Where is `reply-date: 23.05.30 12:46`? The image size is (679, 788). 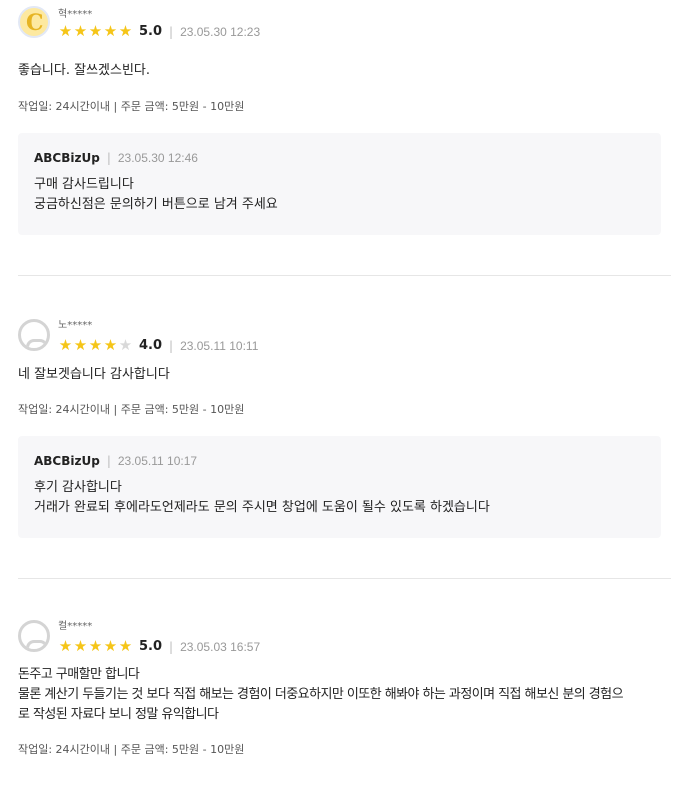
reply-date: 23.05.30 12:46 is located at coordinates (157, 158).